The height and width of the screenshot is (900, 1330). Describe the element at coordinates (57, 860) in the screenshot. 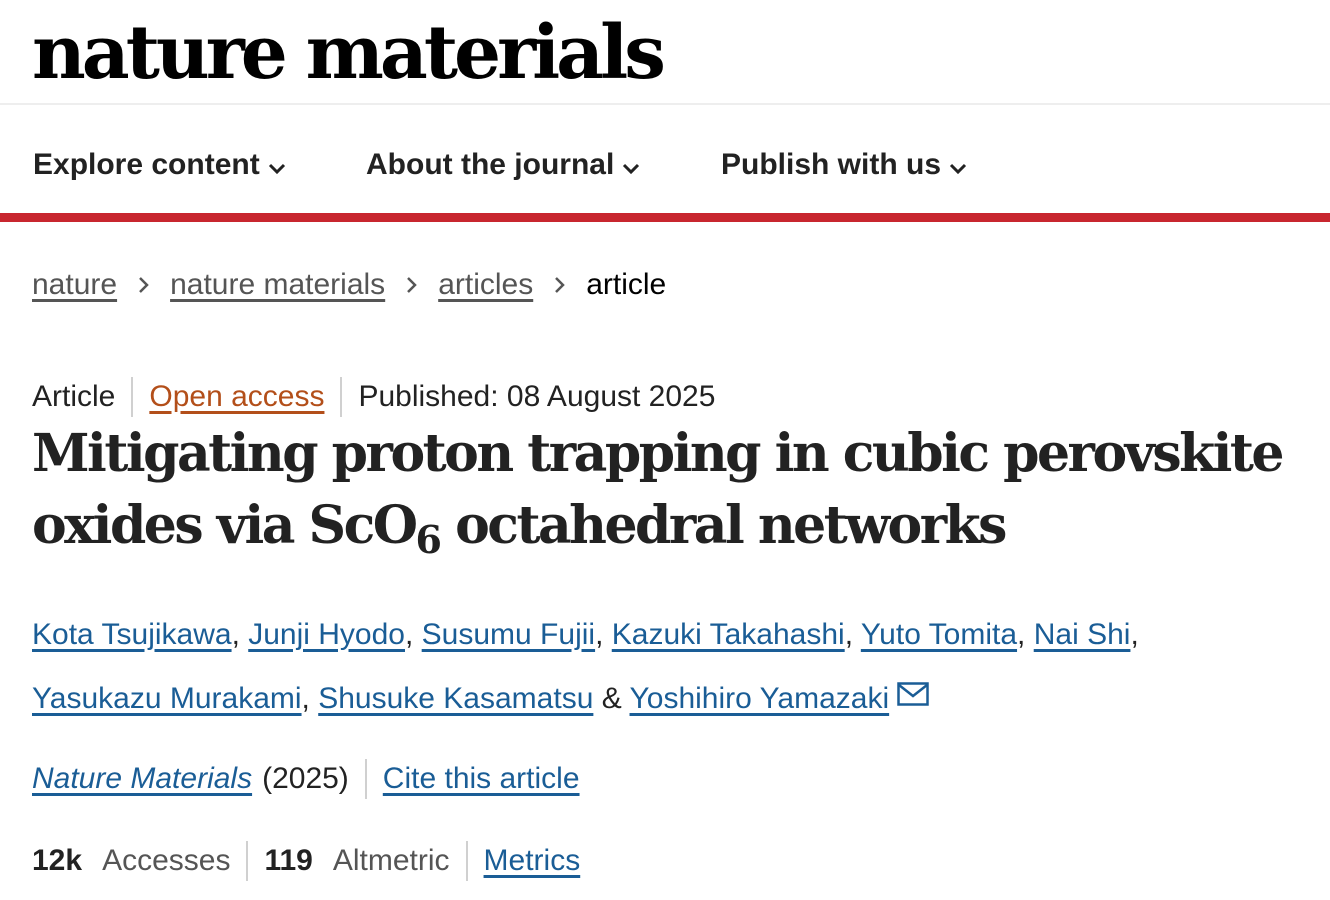

I see `accesses-count: 12k` at that location.